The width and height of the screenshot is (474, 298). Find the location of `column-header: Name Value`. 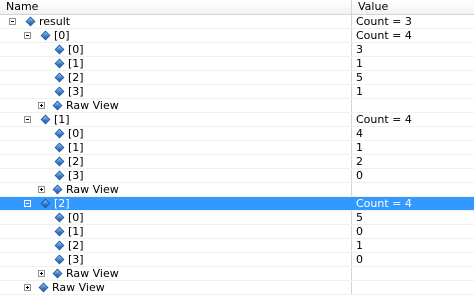

column-header: Name Value is located at coordinates (237, 7).